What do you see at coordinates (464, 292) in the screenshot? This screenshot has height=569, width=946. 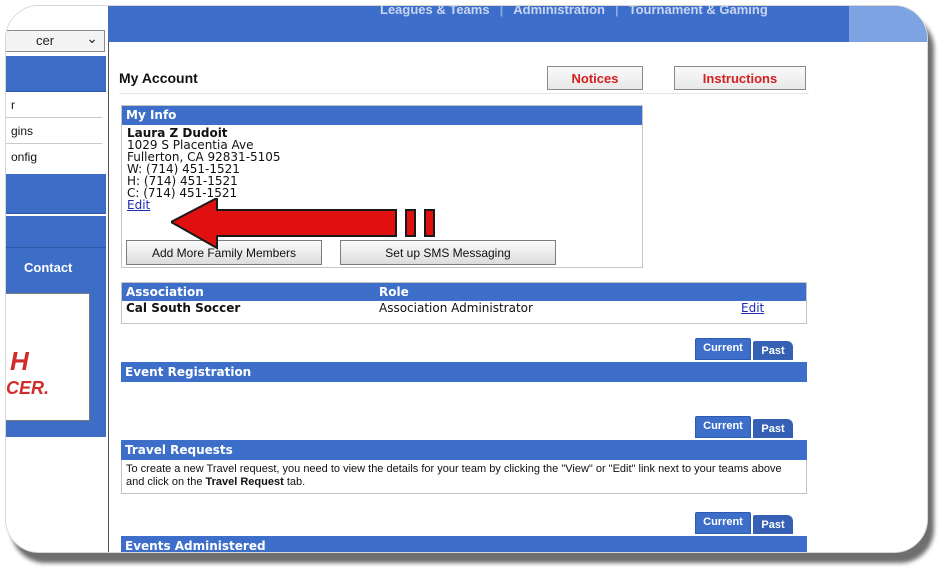 I see `table-header: Association Role` at bounding box center [464, 292].